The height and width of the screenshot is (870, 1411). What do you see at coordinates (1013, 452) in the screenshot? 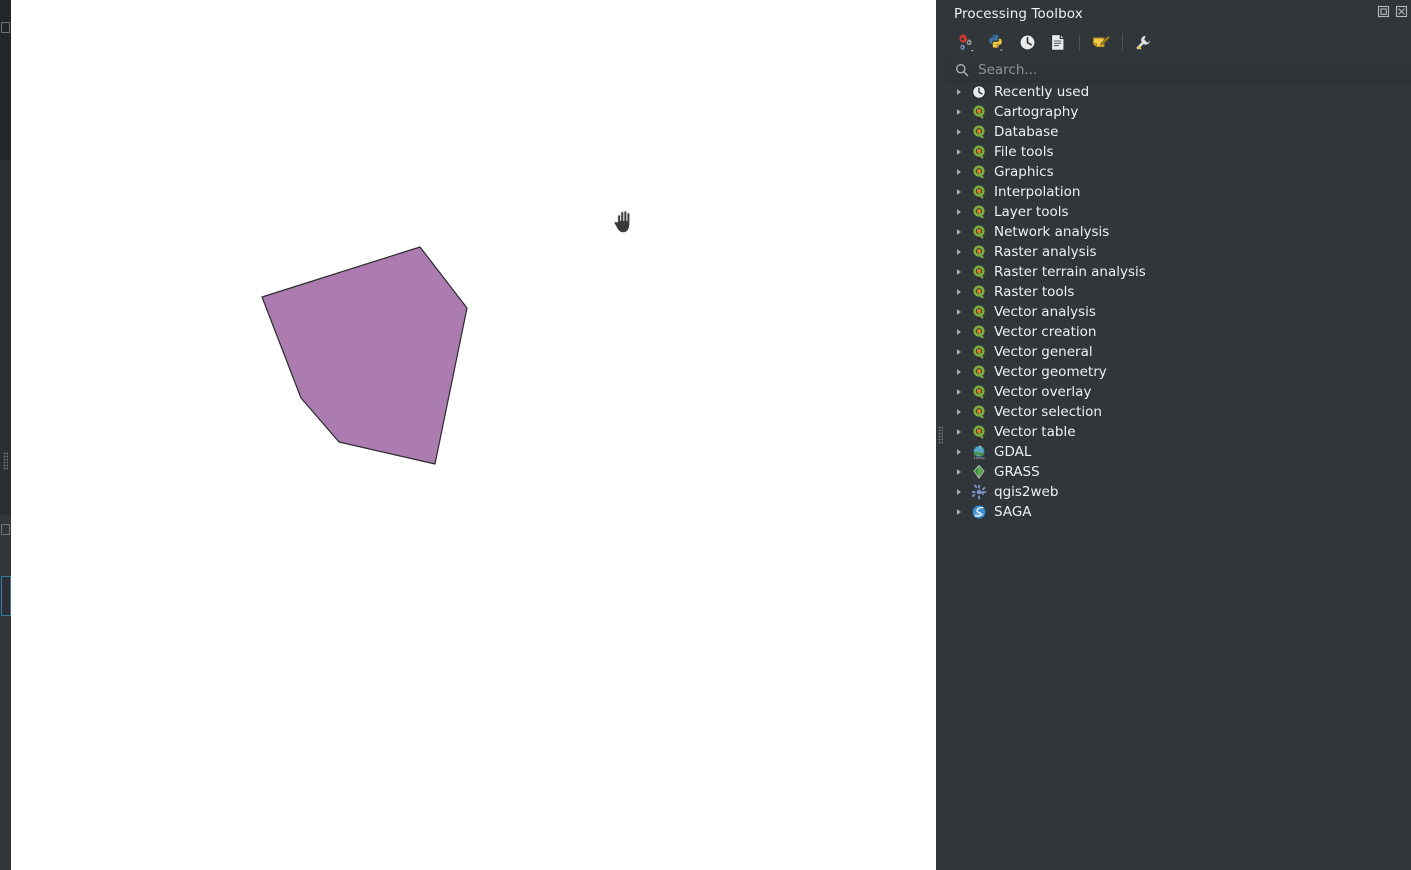
I see `tree-item-label: GDAL` at bounding box center [1013, 452].